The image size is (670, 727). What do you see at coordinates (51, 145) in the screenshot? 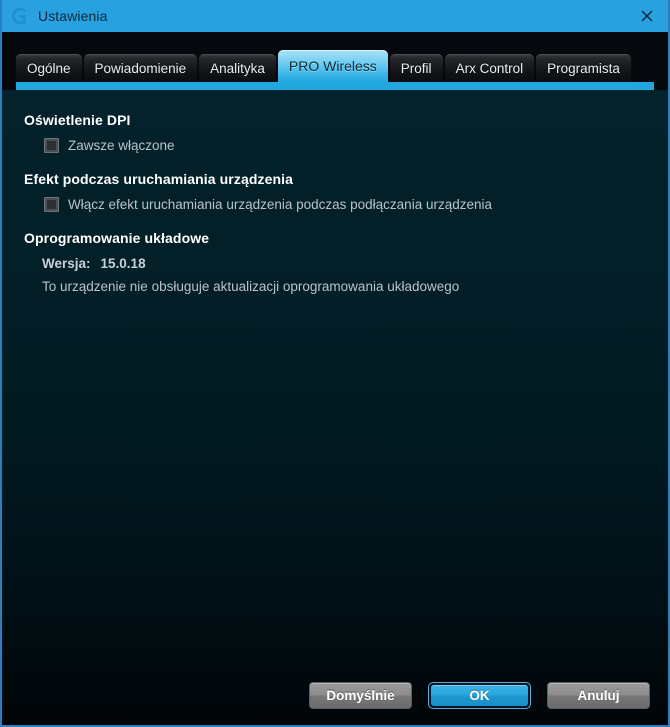
I see `checkbox-always-on` at bounding box center [51, 145].